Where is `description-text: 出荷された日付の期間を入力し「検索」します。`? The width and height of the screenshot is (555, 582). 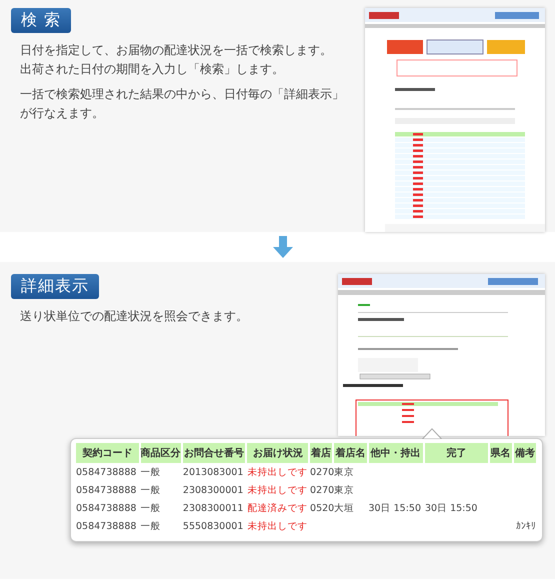 description-text: 出荷された日付の期間を入力し「検索」します。 is located at coordinates (152, 69).